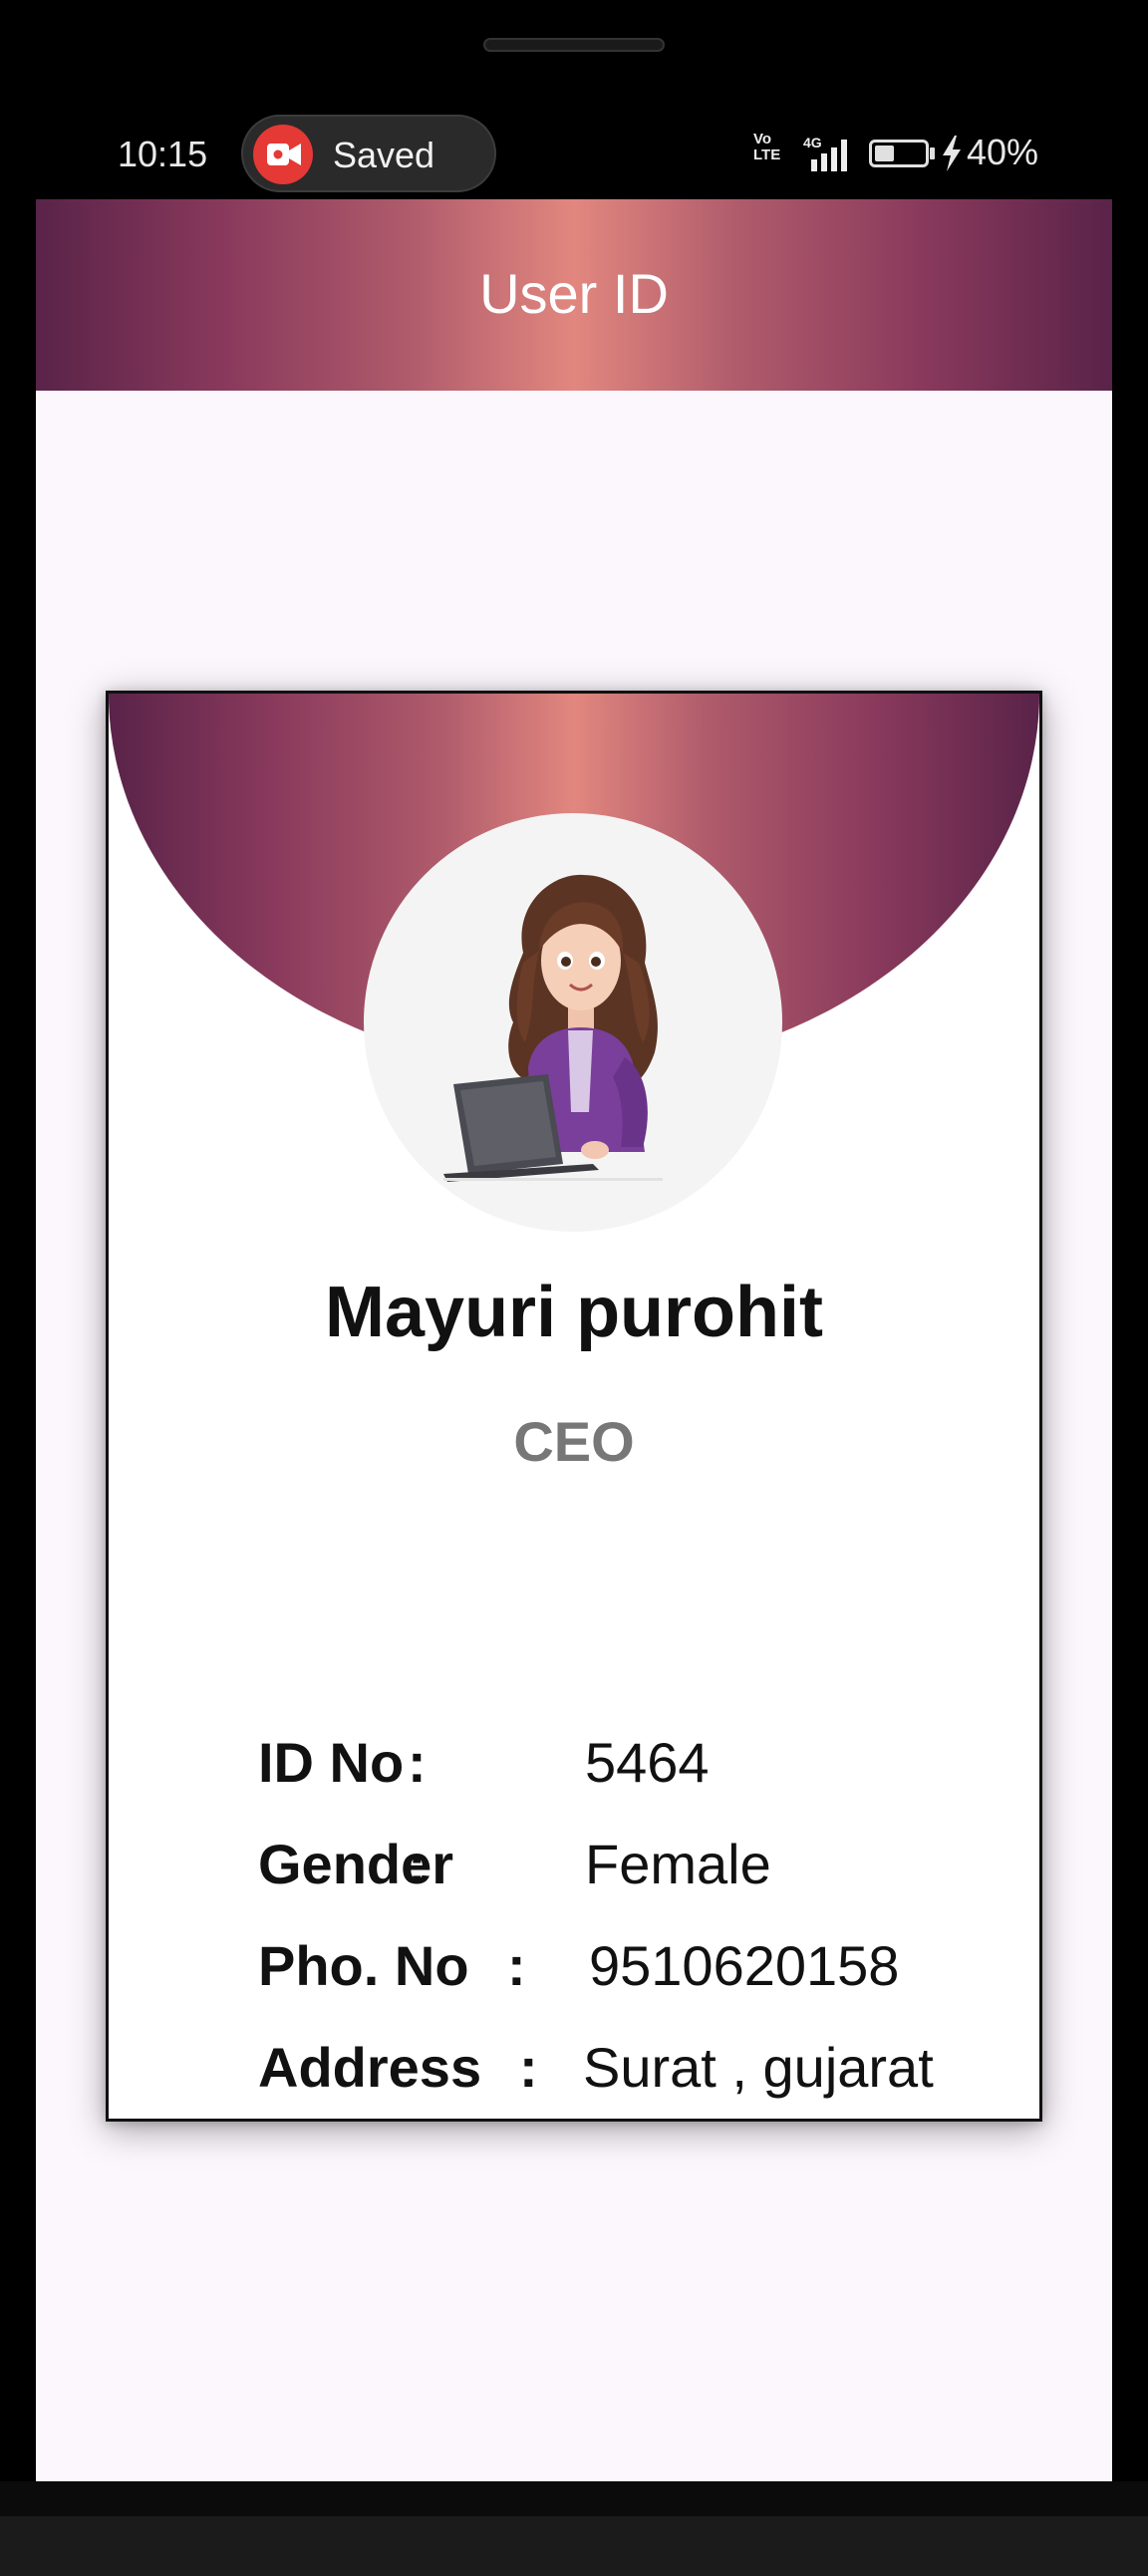 This screenshot has width=1148, height=2576. What do you see at coordinates (932, 153) in the screenshot?
I see `battery-tip` at bounding box center [932, 153].